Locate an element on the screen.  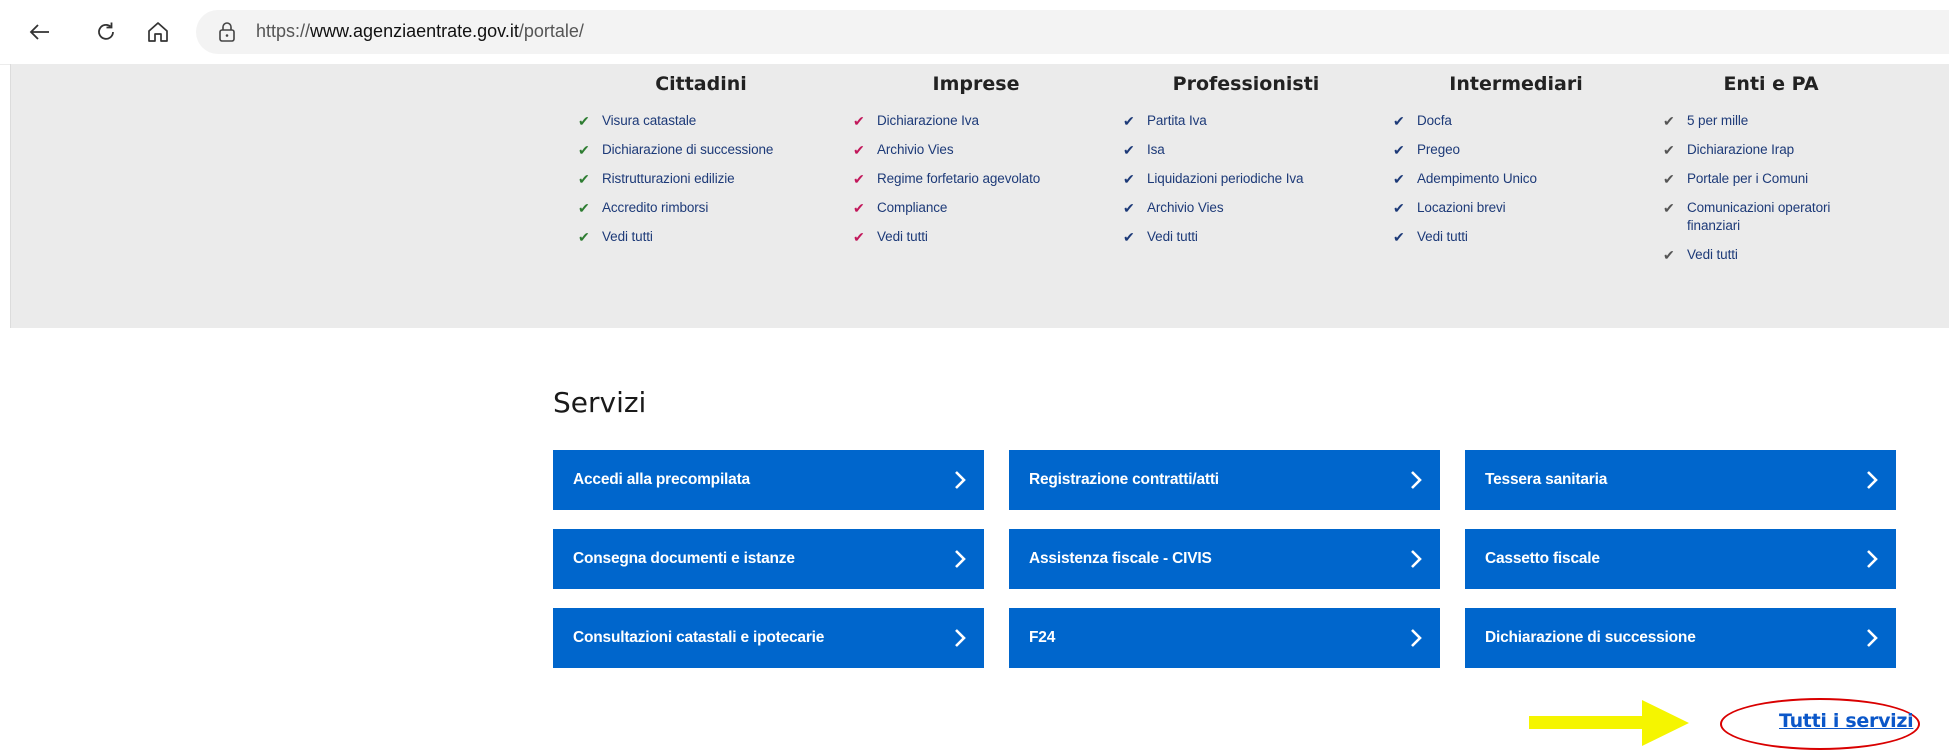
menu-link: ✔ Pregeo is located at coordinates (1516, 150).